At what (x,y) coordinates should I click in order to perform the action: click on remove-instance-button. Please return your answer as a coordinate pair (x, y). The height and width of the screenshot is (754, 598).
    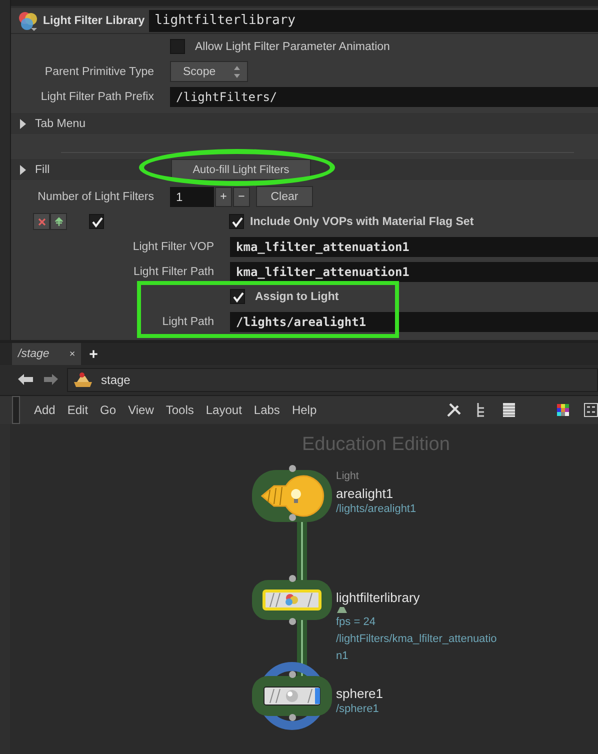
    Looking at the image, I should click on (41, 221).